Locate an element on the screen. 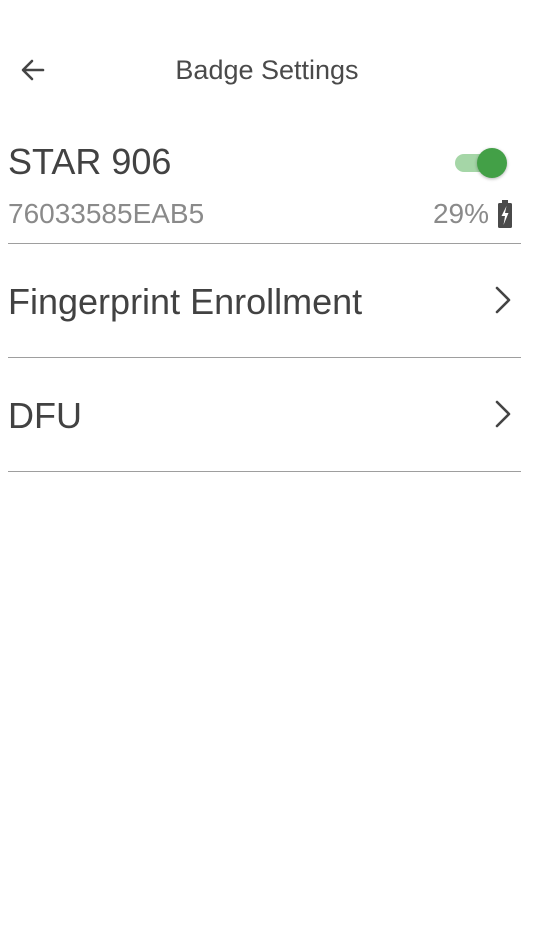 The image size is (534, 950). toggle-thumb is located at coordinates (492, 163).